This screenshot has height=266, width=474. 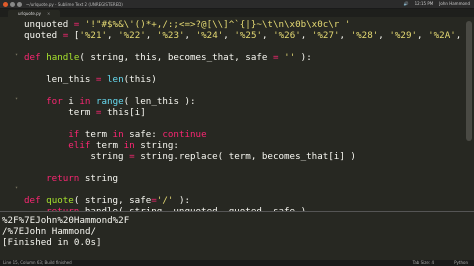 I want to click on code-token: '%24', so click(x=209, y=35).